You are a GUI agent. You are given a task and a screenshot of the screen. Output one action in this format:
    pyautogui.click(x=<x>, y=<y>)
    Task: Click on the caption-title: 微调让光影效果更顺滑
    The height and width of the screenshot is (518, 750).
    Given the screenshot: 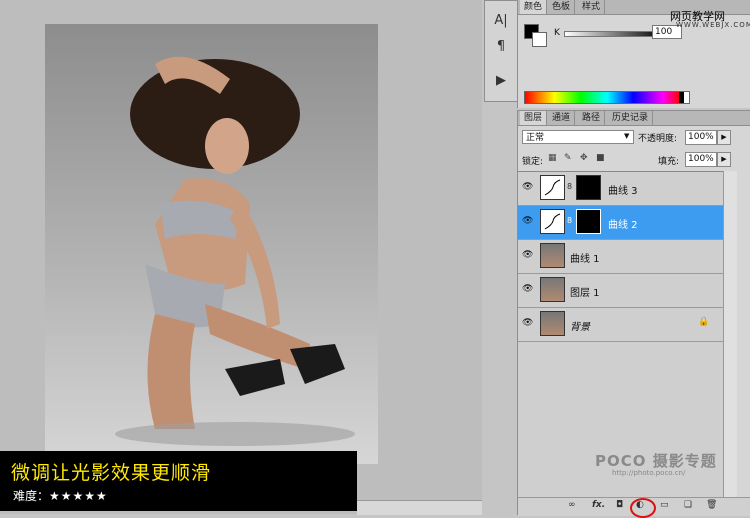 What is the action you would take?
    pyautogui.click(x=111, y=473)
    